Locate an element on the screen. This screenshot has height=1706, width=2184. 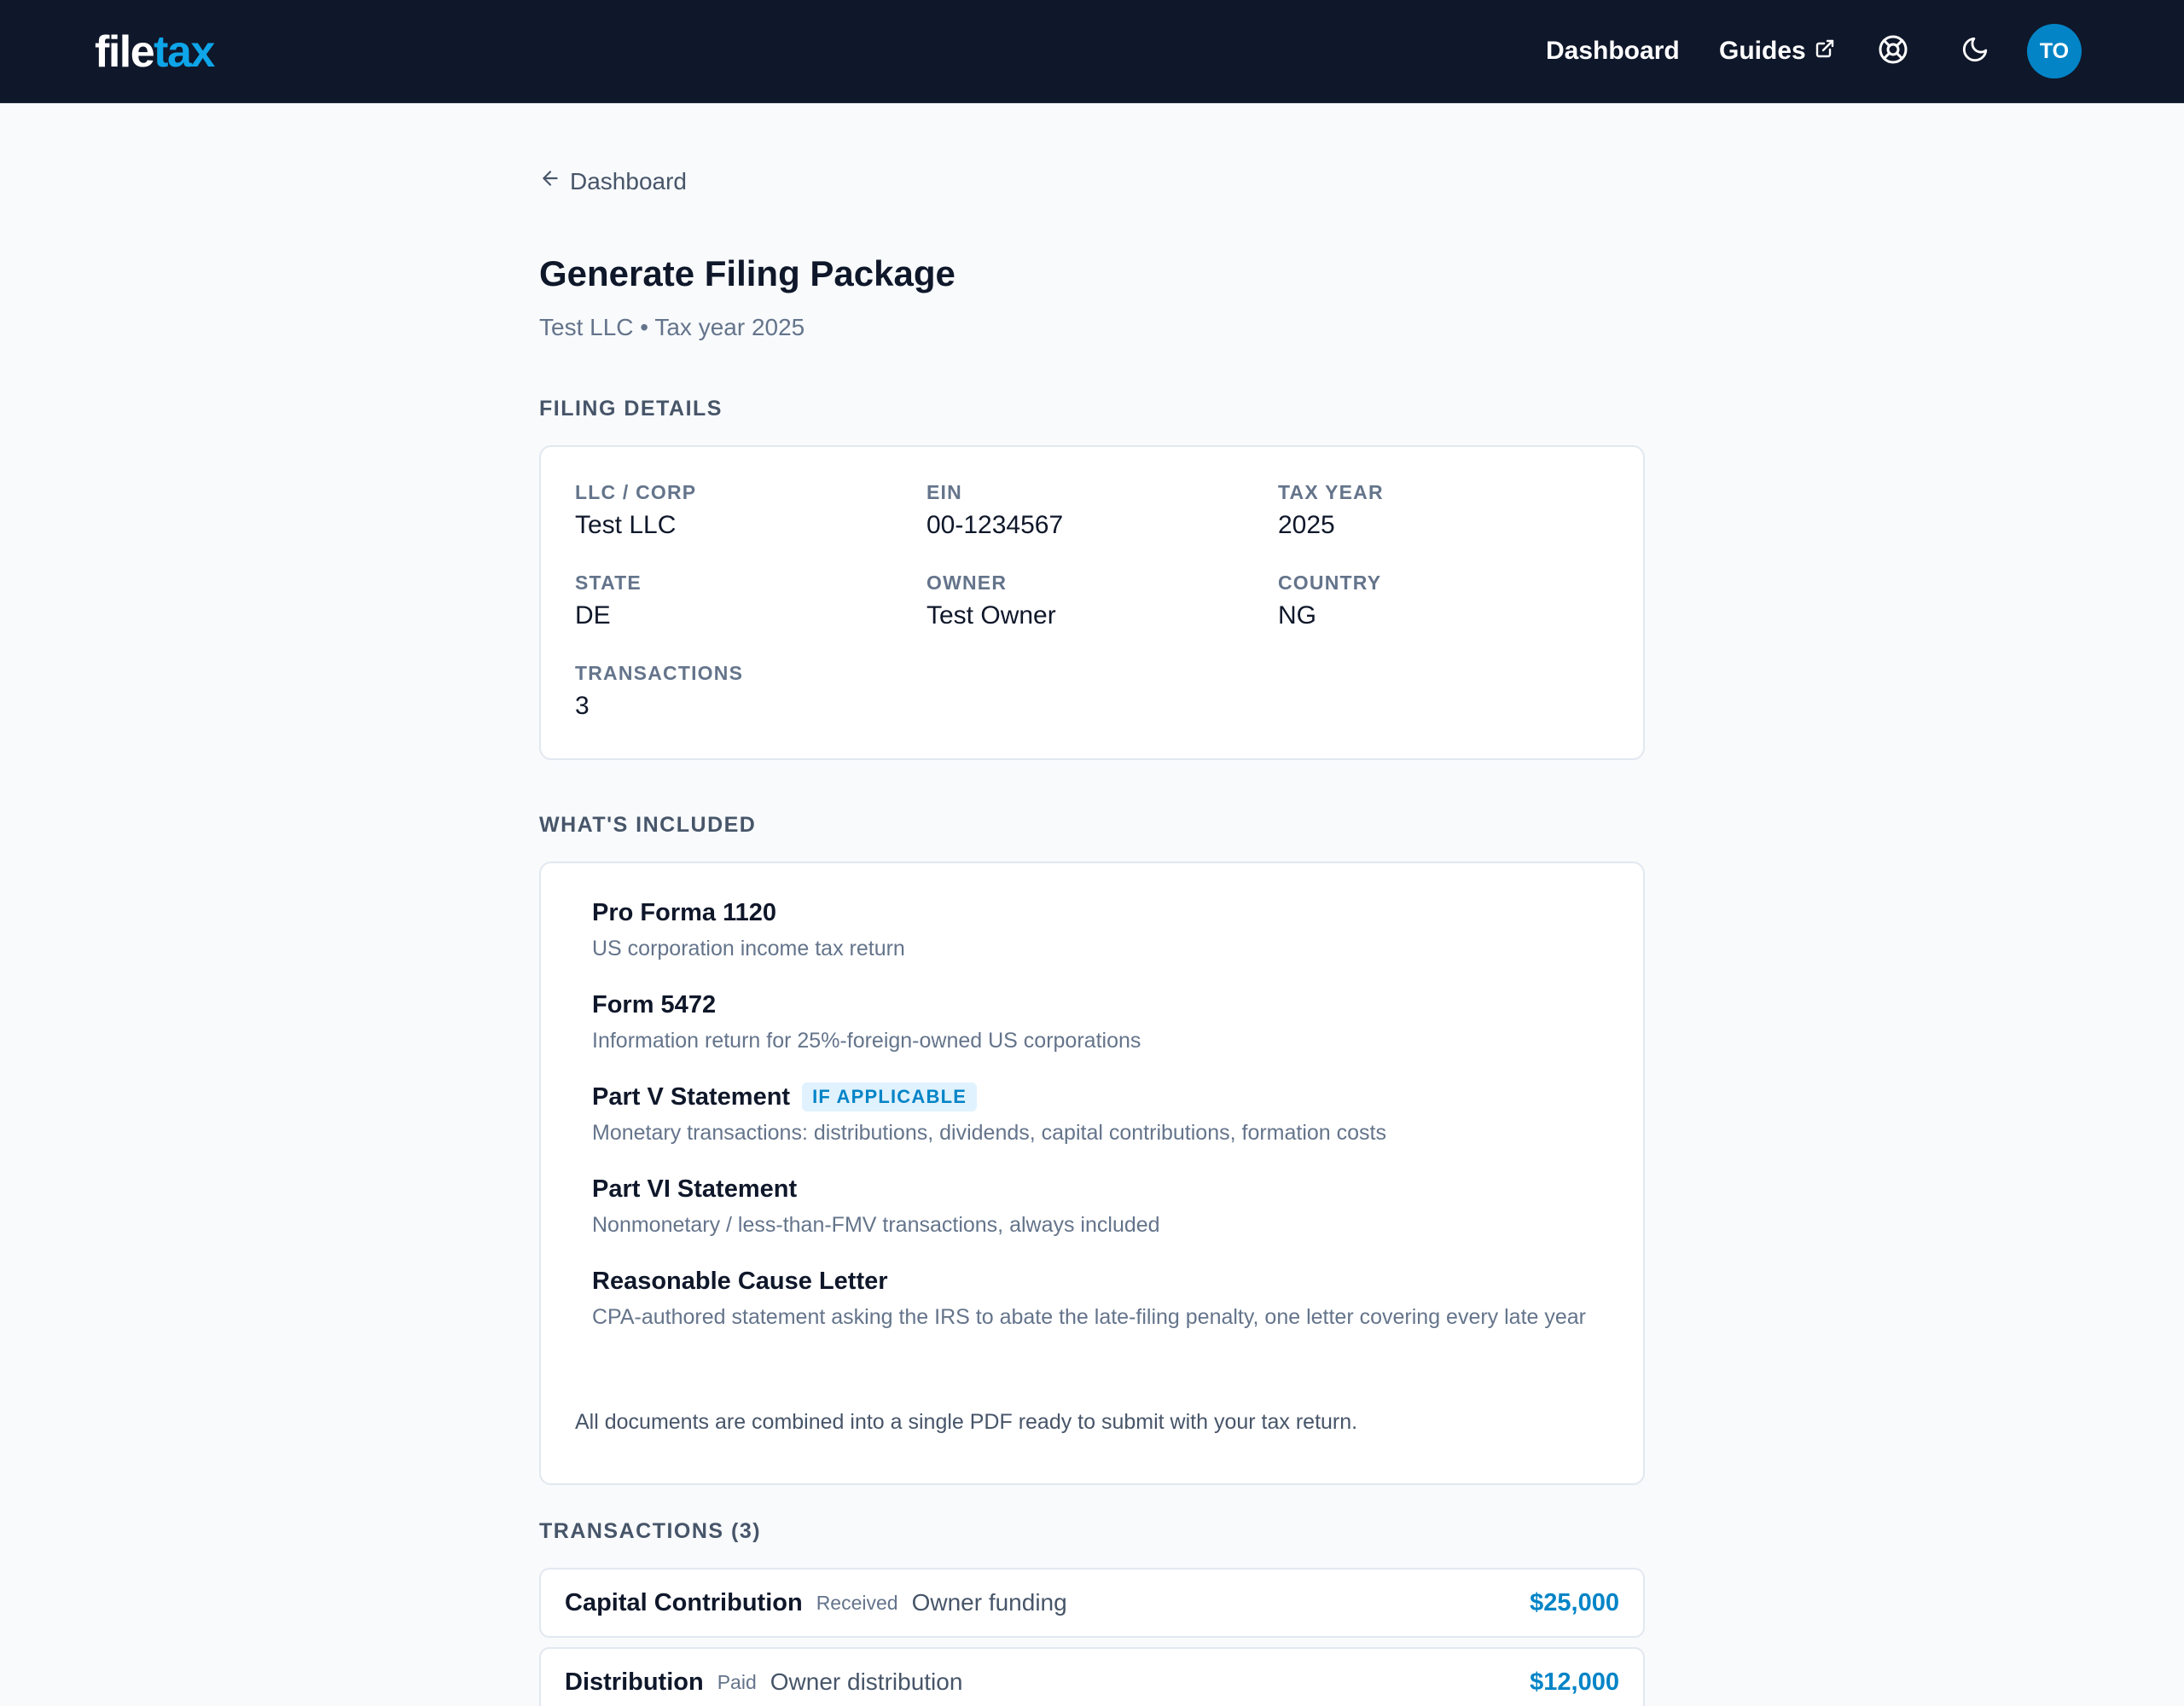
moon-icon is located at coordinates (1975, 51).